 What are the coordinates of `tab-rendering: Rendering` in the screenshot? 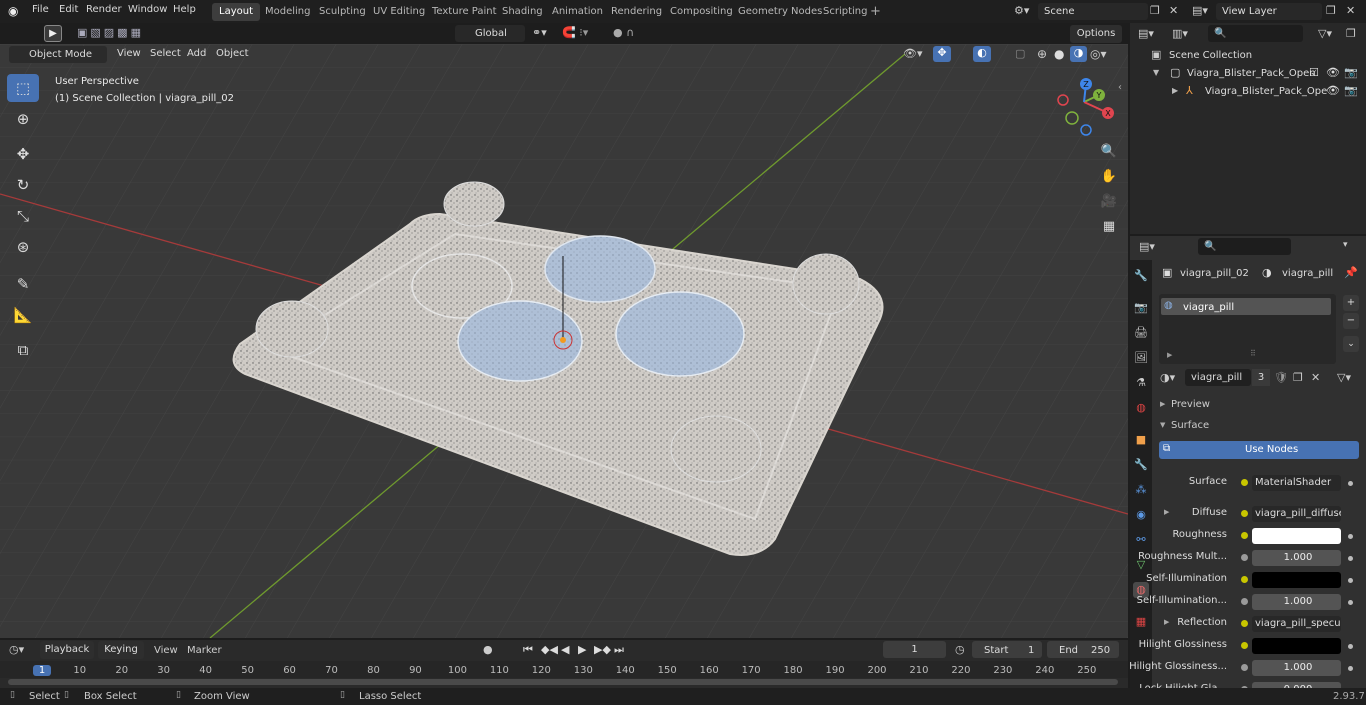 It's located at (636, 12).